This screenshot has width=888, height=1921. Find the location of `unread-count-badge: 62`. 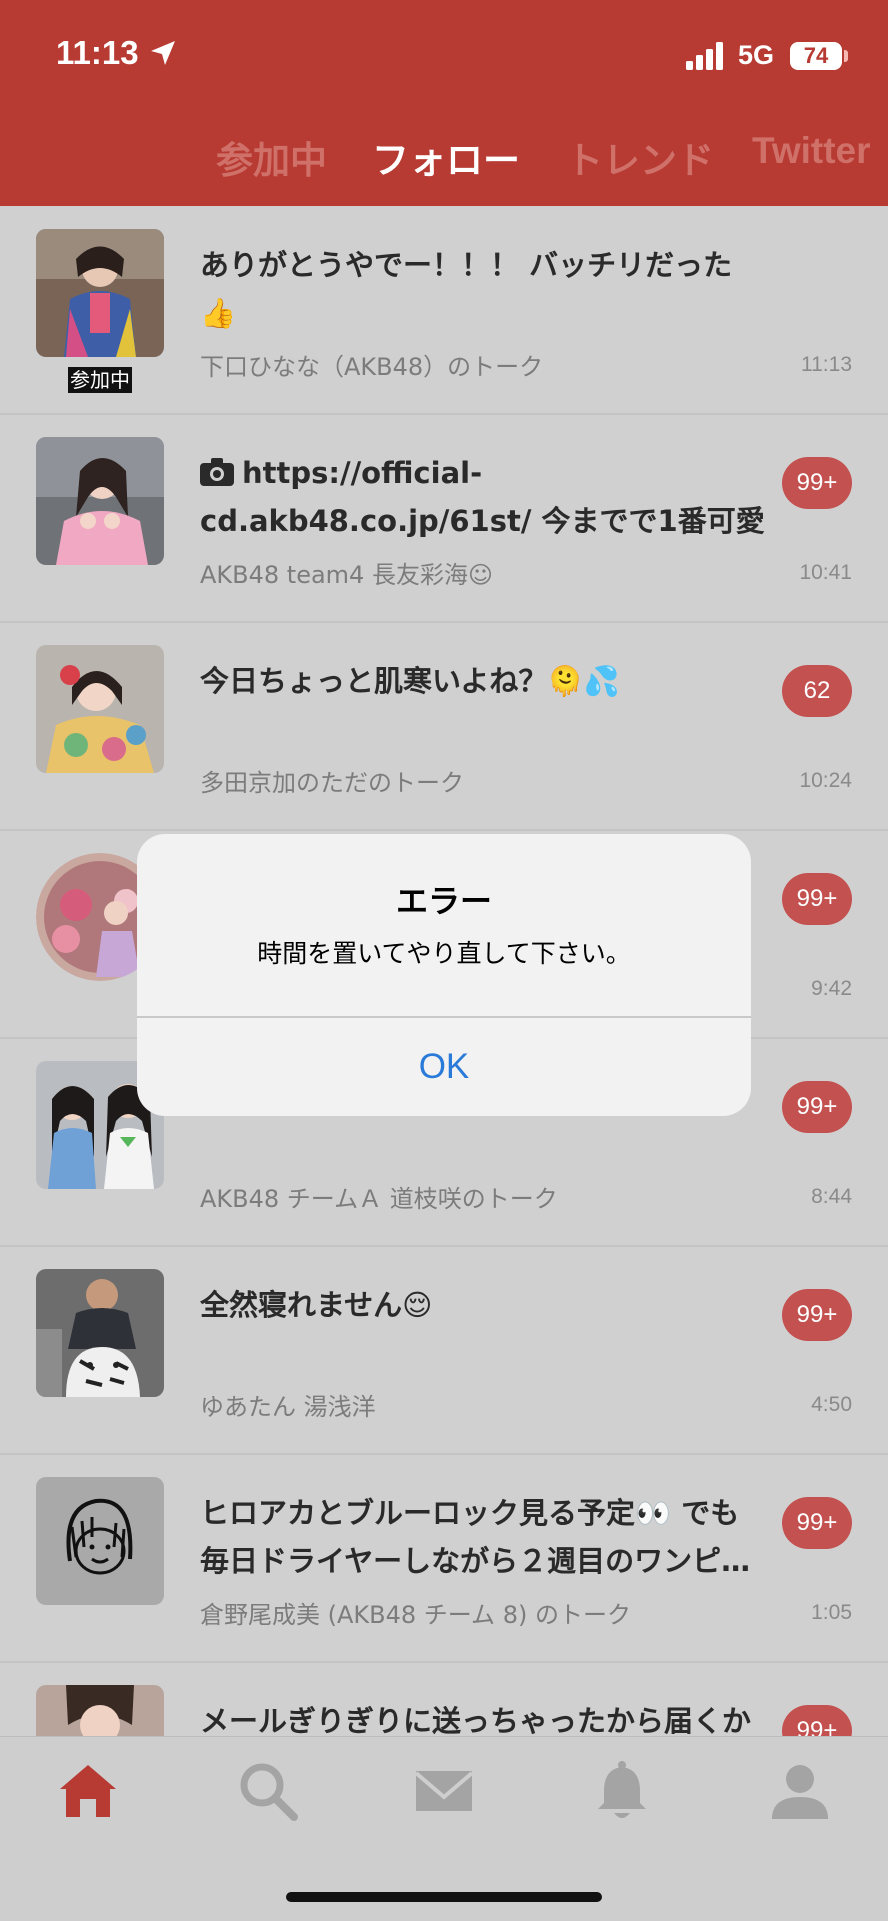

unread-count-badge: 62 is located at coordinates (817, 691).